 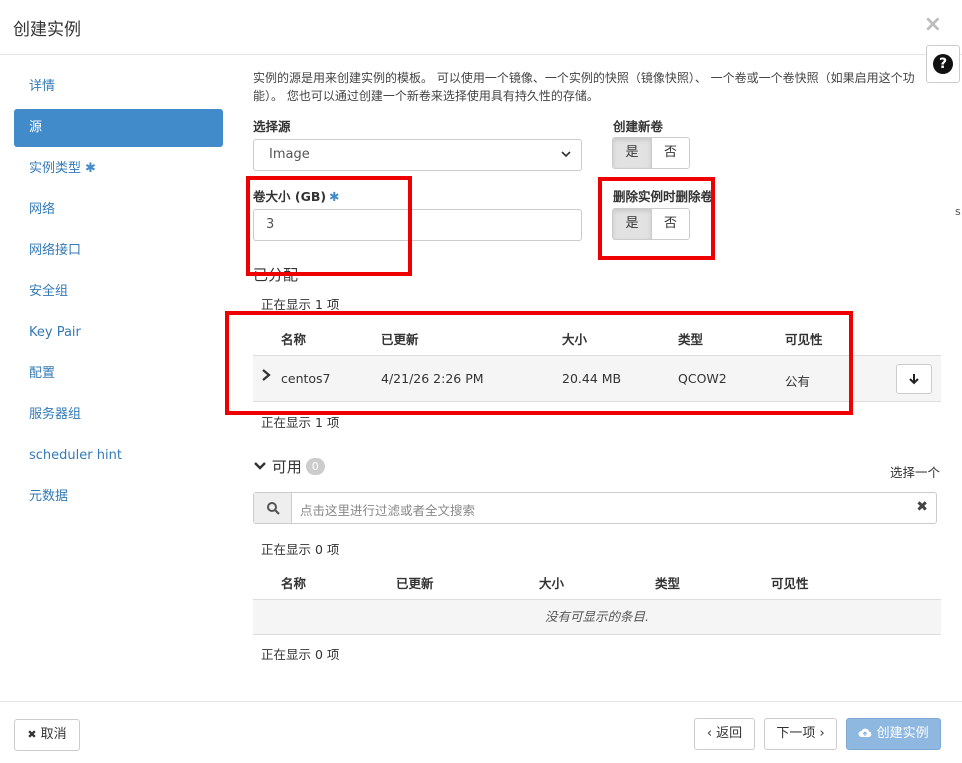 What do you see at coordinates (481, 732) in the screenshot?
I see `modal-footer: ✖ 取消 ‹ 返回 下一项 › 创建实例` at bounding box center [481, 732].